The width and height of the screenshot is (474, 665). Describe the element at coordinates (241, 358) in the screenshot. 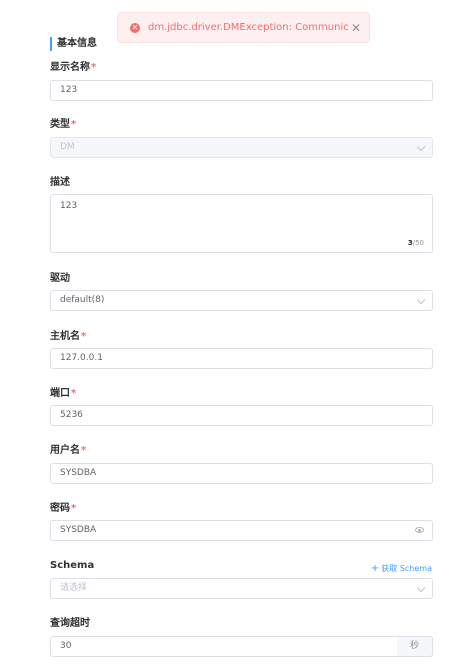

I see `host-input: 127.0.0.1` at that location.